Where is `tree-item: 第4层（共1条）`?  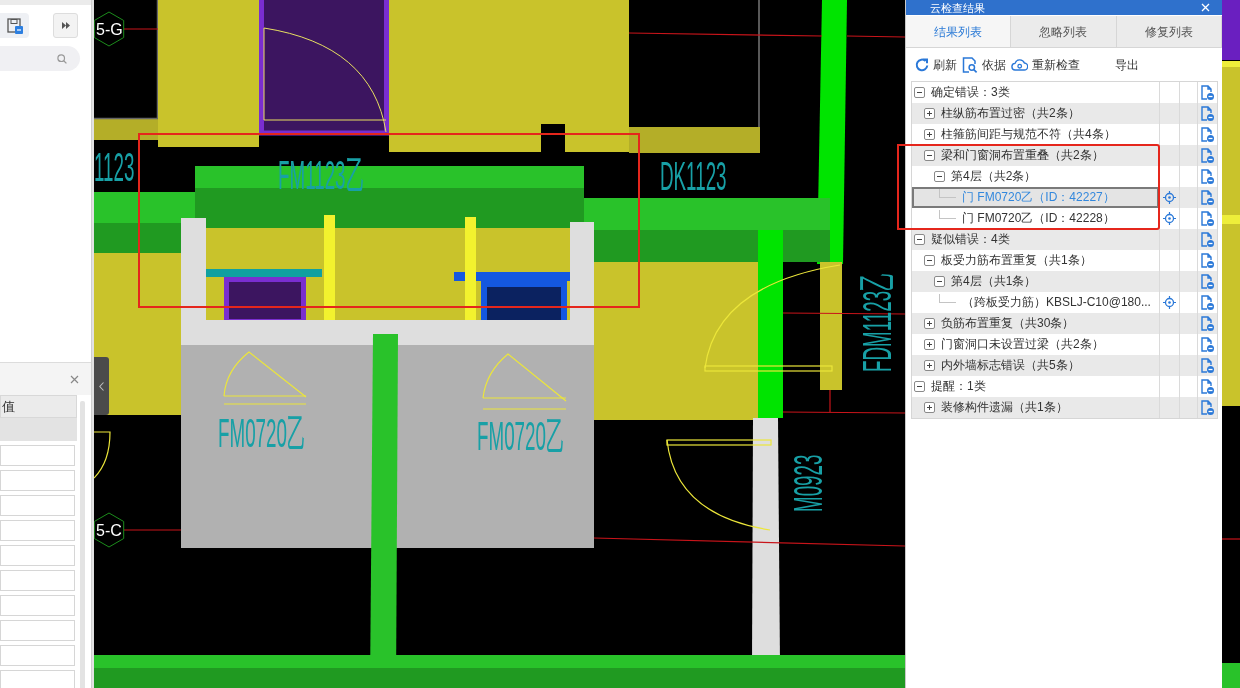
tree-item: 第4层（共1条） is located at coordinates (1035, 281).